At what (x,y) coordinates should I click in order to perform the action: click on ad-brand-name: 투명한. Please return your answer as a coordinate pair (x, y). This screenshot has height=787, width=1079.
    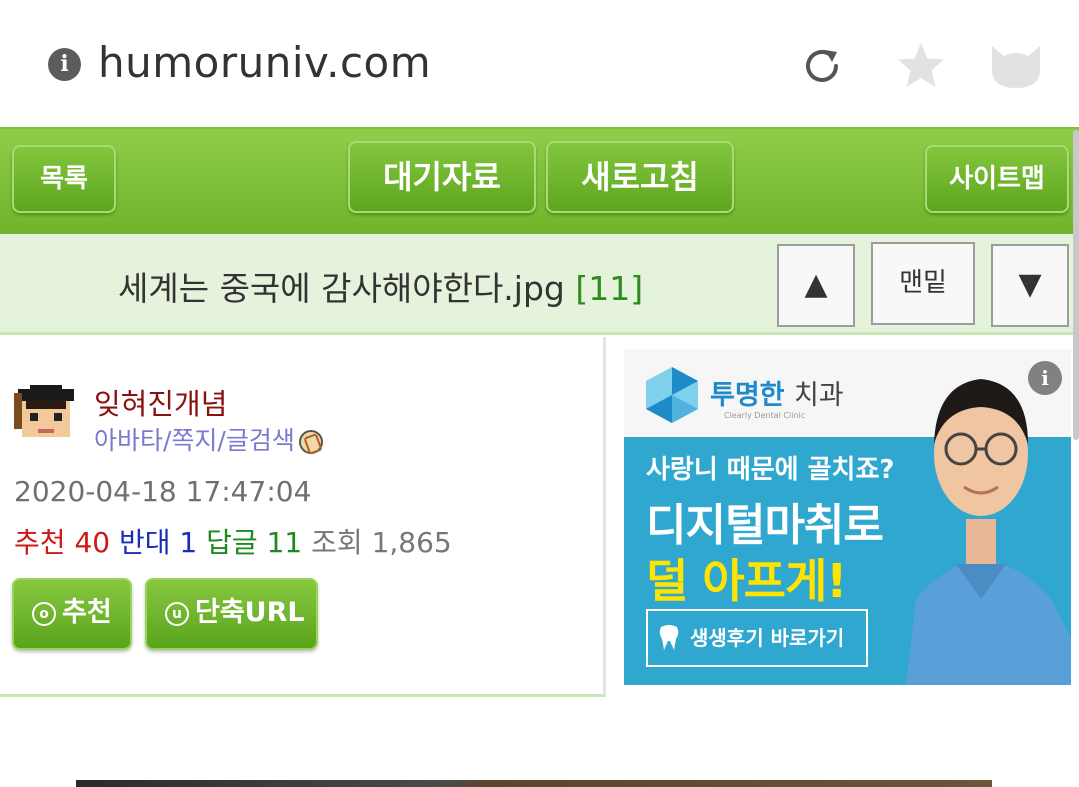
    Looking at the image, I should click on (747, 395).